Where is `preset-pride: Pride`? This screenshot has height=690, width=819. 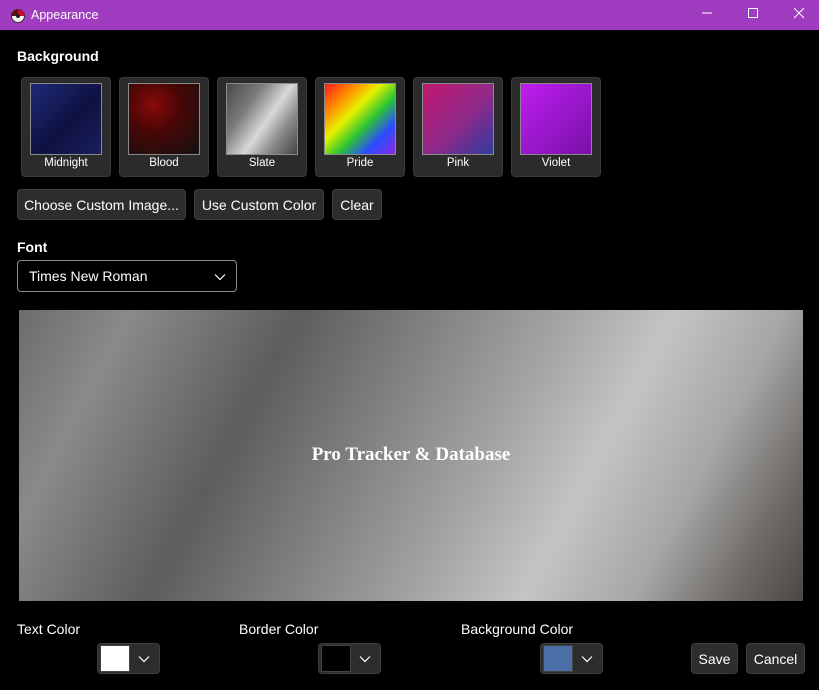 preset-pride: Pride is located at coordinates (360, 127).